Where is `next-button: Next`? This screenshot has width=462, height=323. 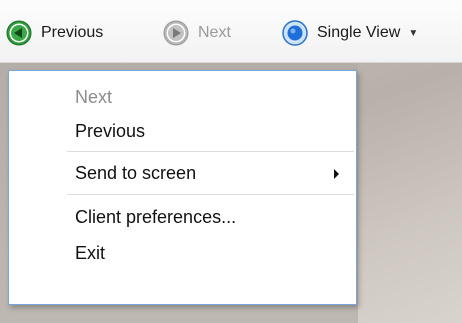 next-button: Next is located at coordinates (197, 33).